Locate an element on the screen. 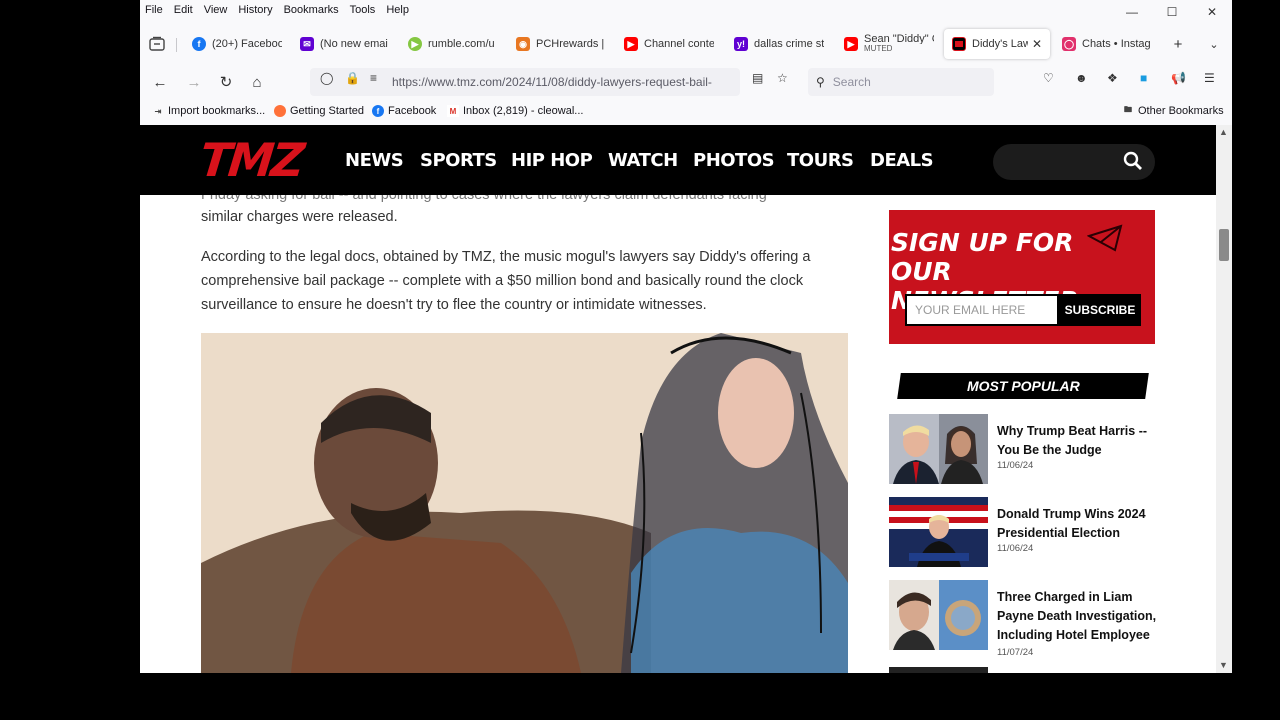  nav-tours: TOURS is located at coordinates (820, 160).